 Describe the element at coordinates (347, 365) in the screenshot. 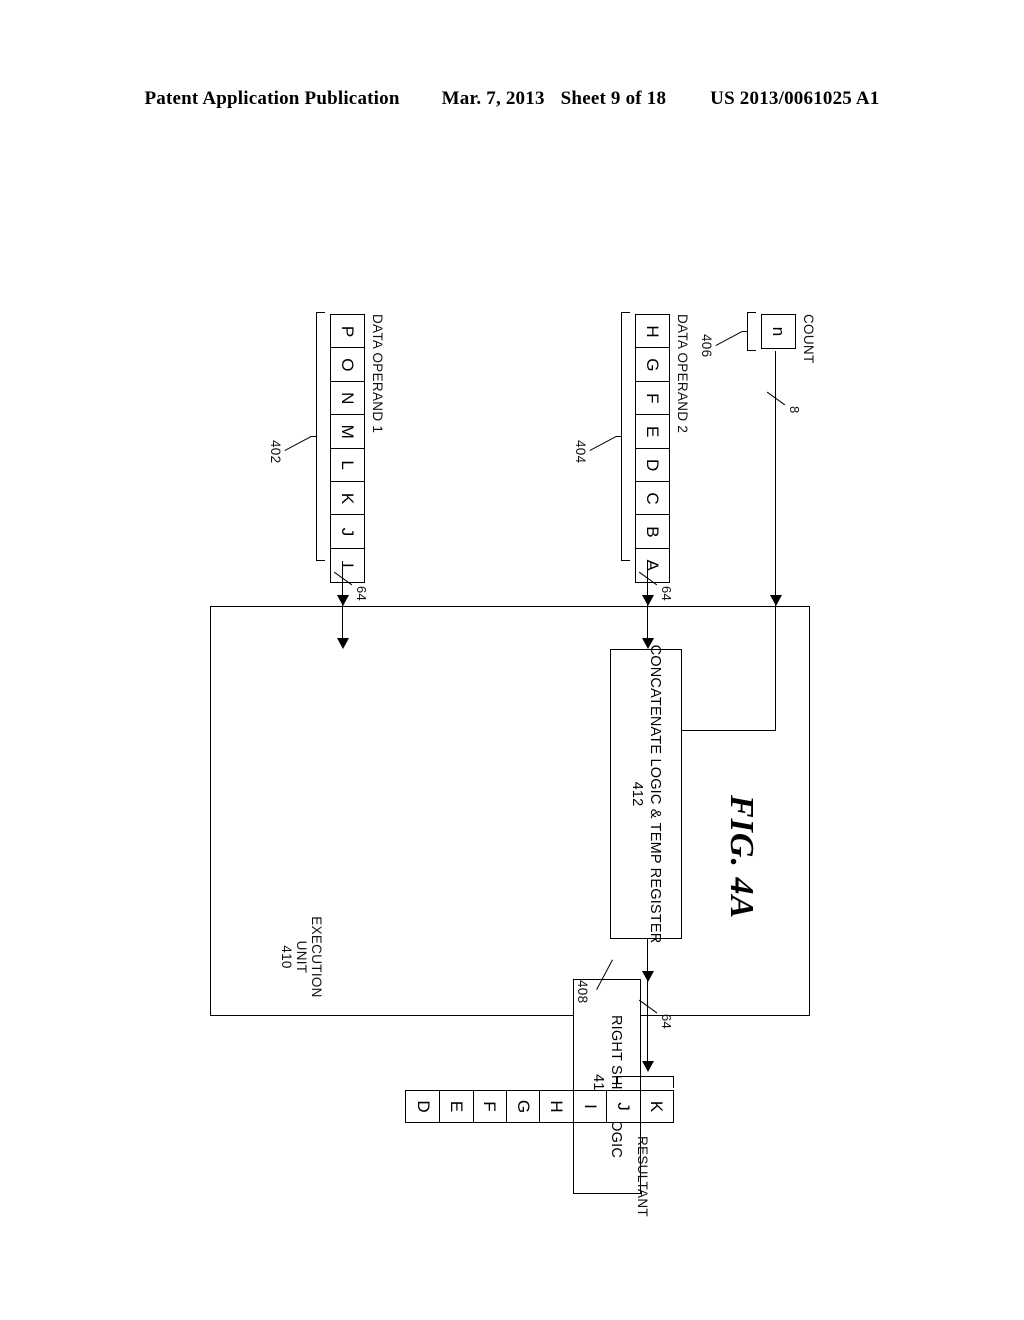

I see `operand1-cell-1: O` at that location.